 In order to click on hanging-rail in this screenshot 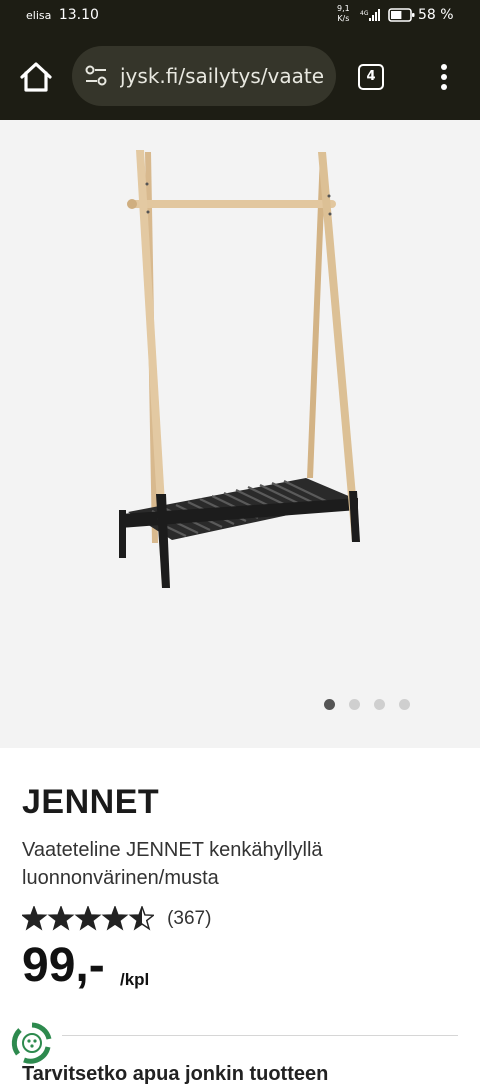, I will do `click(233, 204)`.